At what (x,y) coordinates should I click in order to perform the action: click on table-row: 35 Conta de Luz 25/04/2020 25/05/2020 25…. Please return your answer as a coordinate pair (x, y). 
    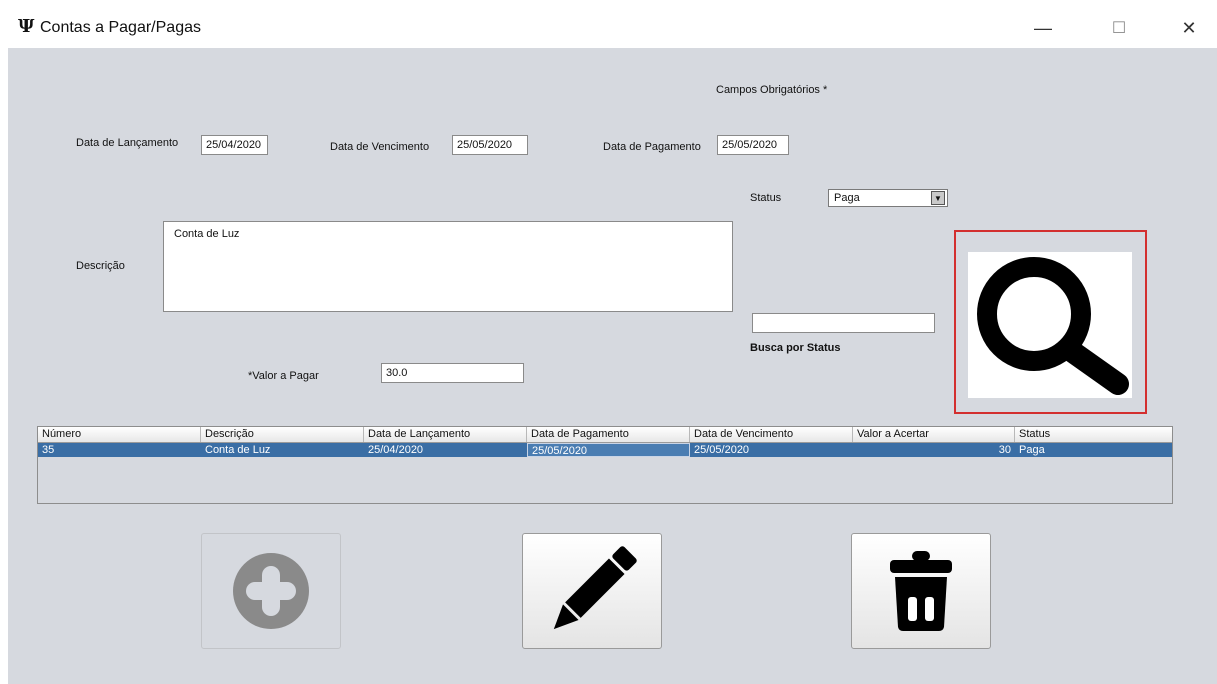
    Looking at the image, I should click on (605, 450).